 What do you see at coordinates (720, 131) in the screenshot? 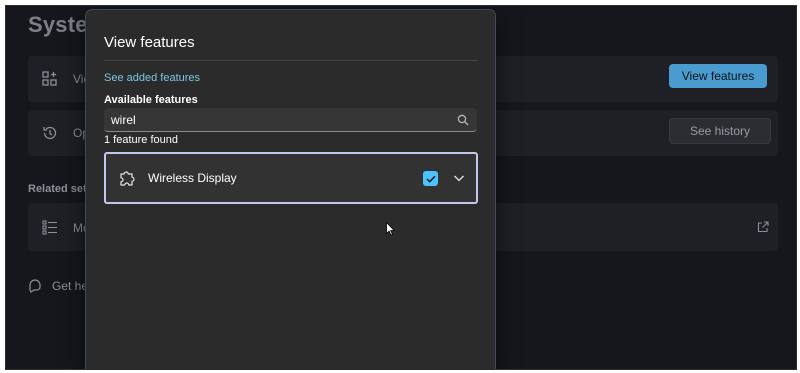
I see `see-history-button: See history` at bounding box center [720, 131].